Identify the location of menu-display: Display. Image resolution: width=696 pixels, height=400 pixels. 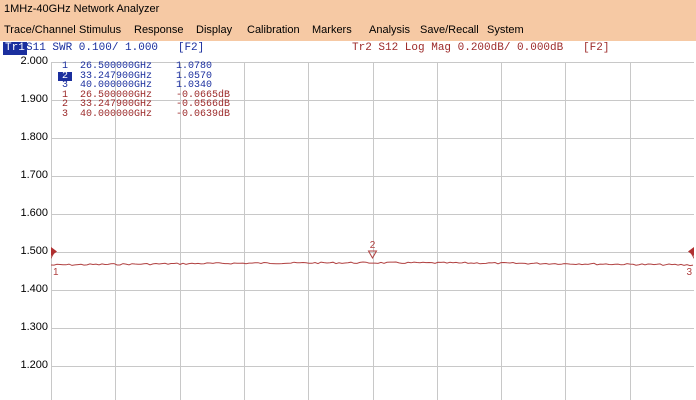
(214, 30).